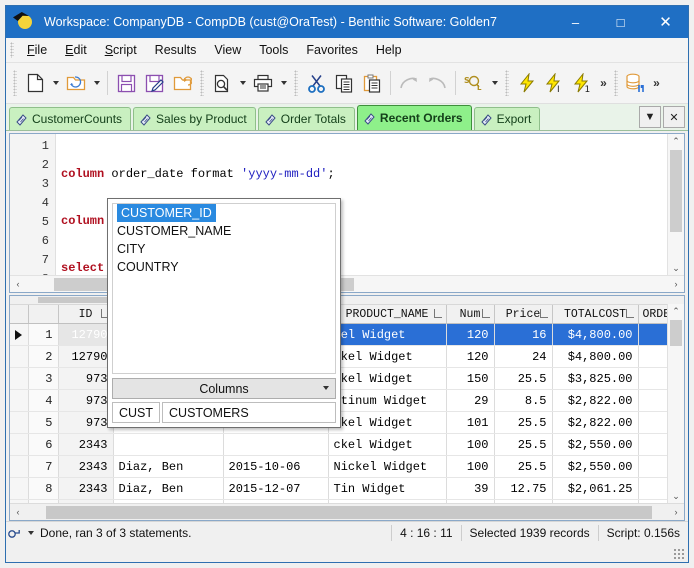 Image resolution: width=694 pixels, height=568 pixels. I want to click on database-tools-icon, so click(636, 83).